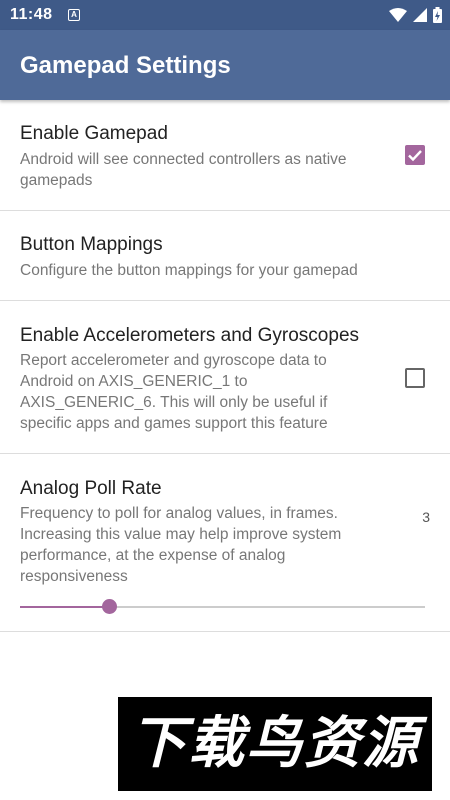 The width and height of the screenshot is (450, 800). Describe the element at coordinates (398, 15) in the screenshot. I see `wifi-icon` at that location.